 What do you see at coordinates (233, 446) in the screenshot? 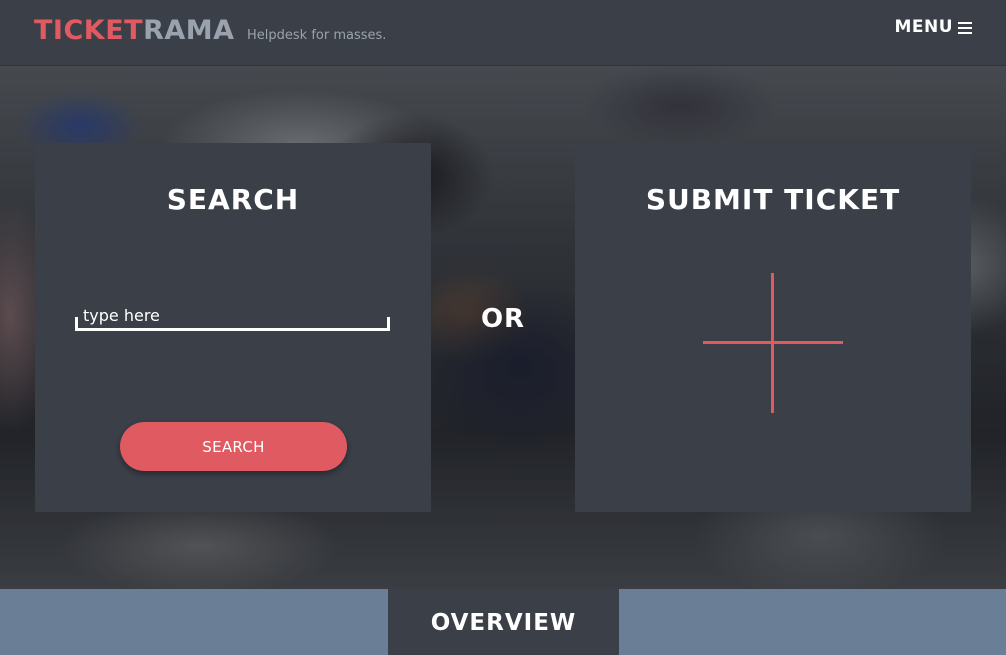
I see `search-button: SEARCH` at bounding box center [233, 446].